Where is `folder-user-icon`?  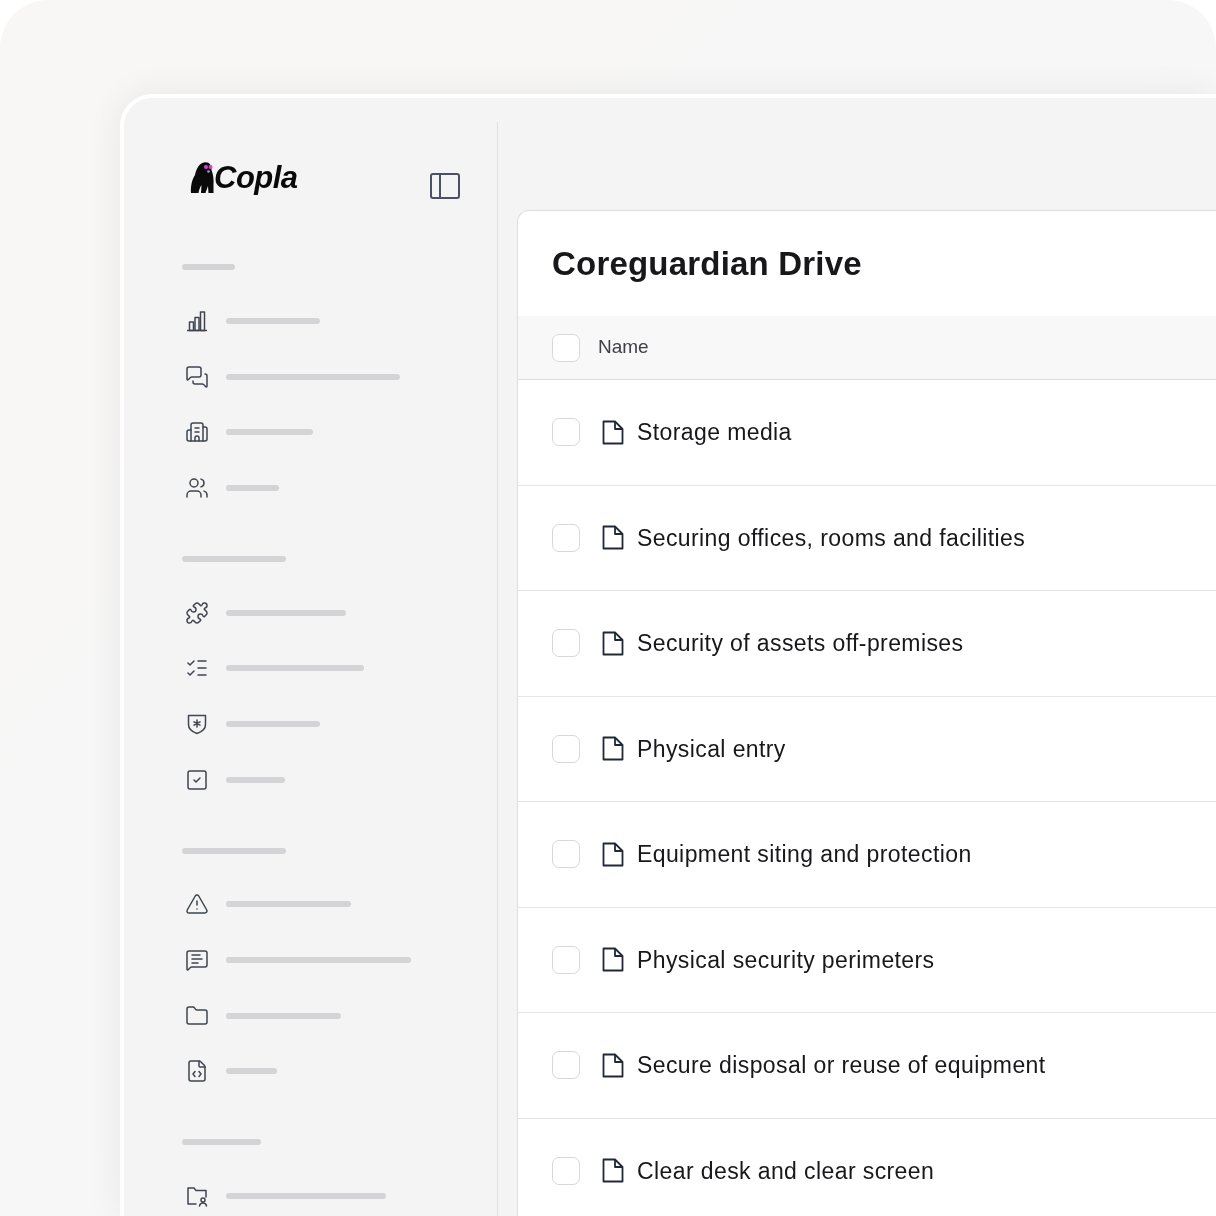 folder-user-icon is located at coordinates (197, 1196).